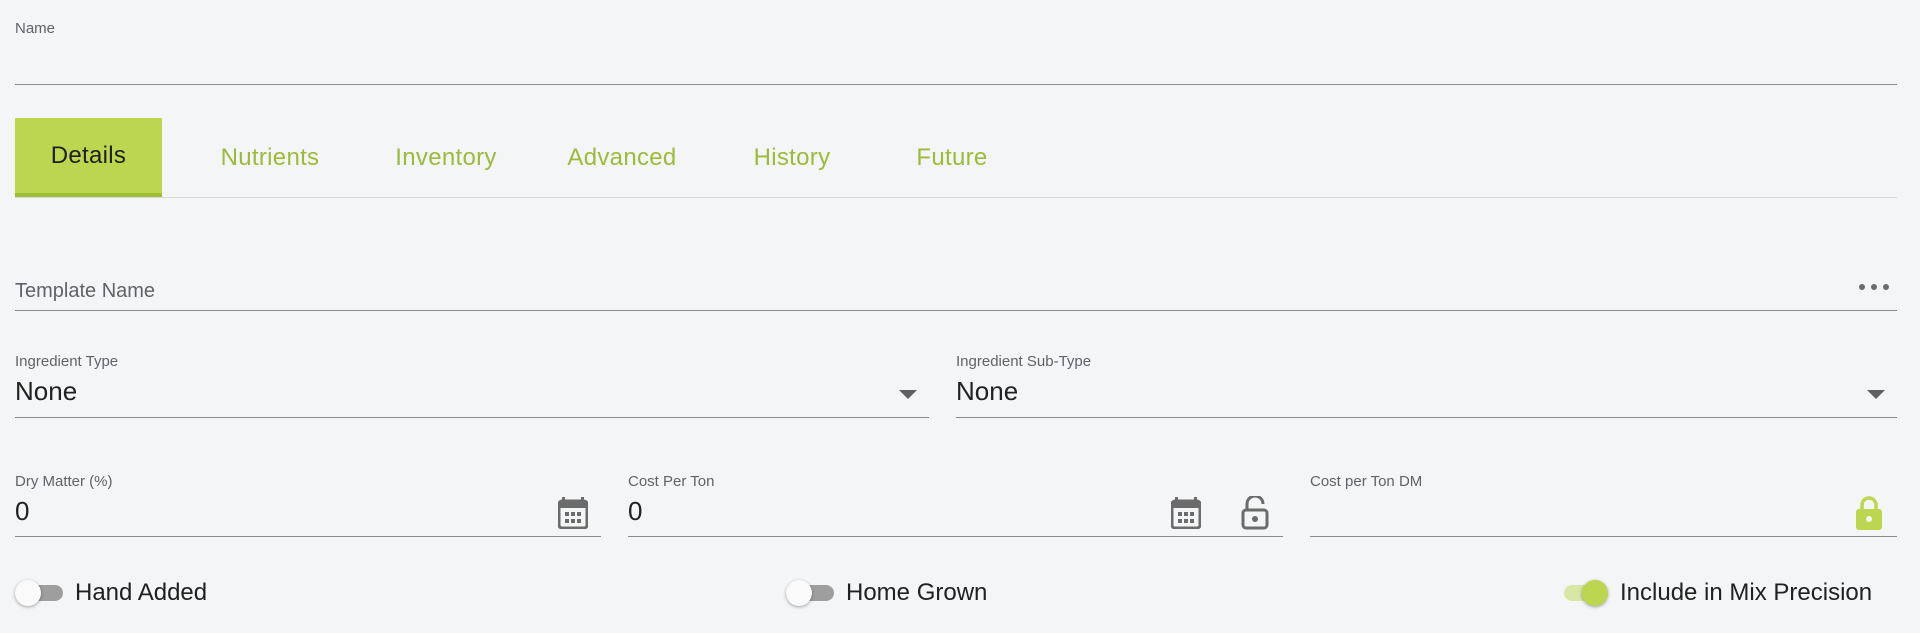  What do you see at coordinates (1366, 481) in the screenshot?
I see `cost-per-ton-dm-label: Cost per Ton DM` at bounding box center [1366, 481].